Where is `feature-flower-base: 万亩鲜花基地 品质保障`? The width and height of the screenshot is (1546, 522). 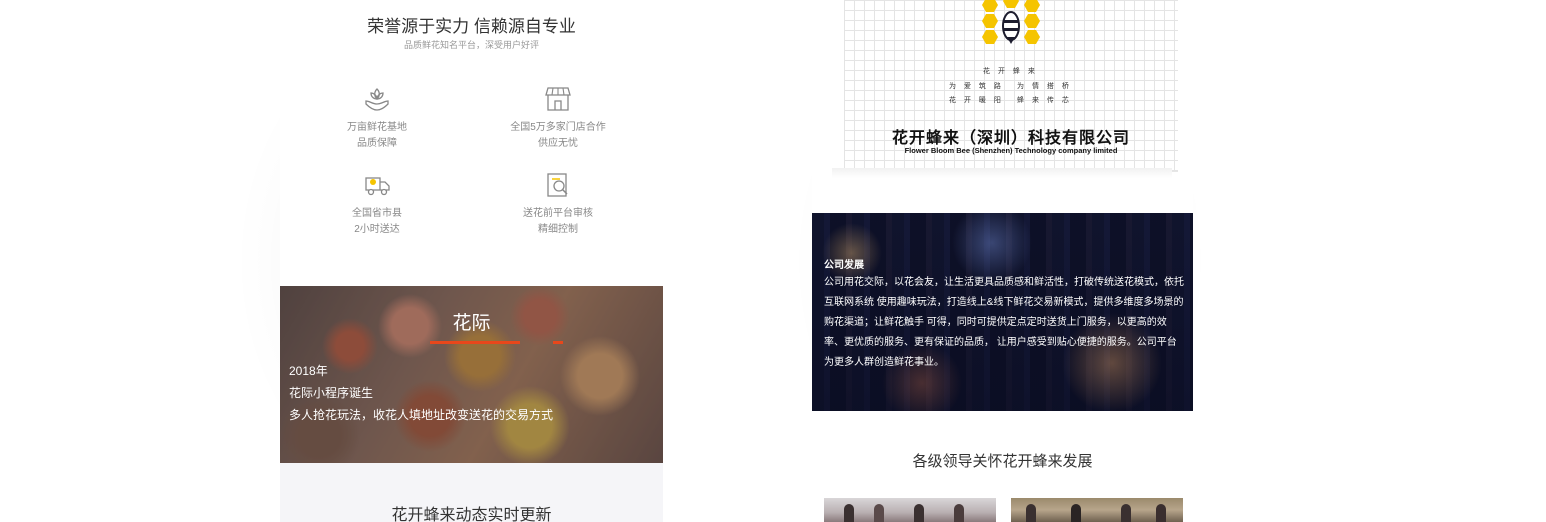
feature-flower-base: 万亩鲜花基地 品质保障 is located at coordinates (377, 118).